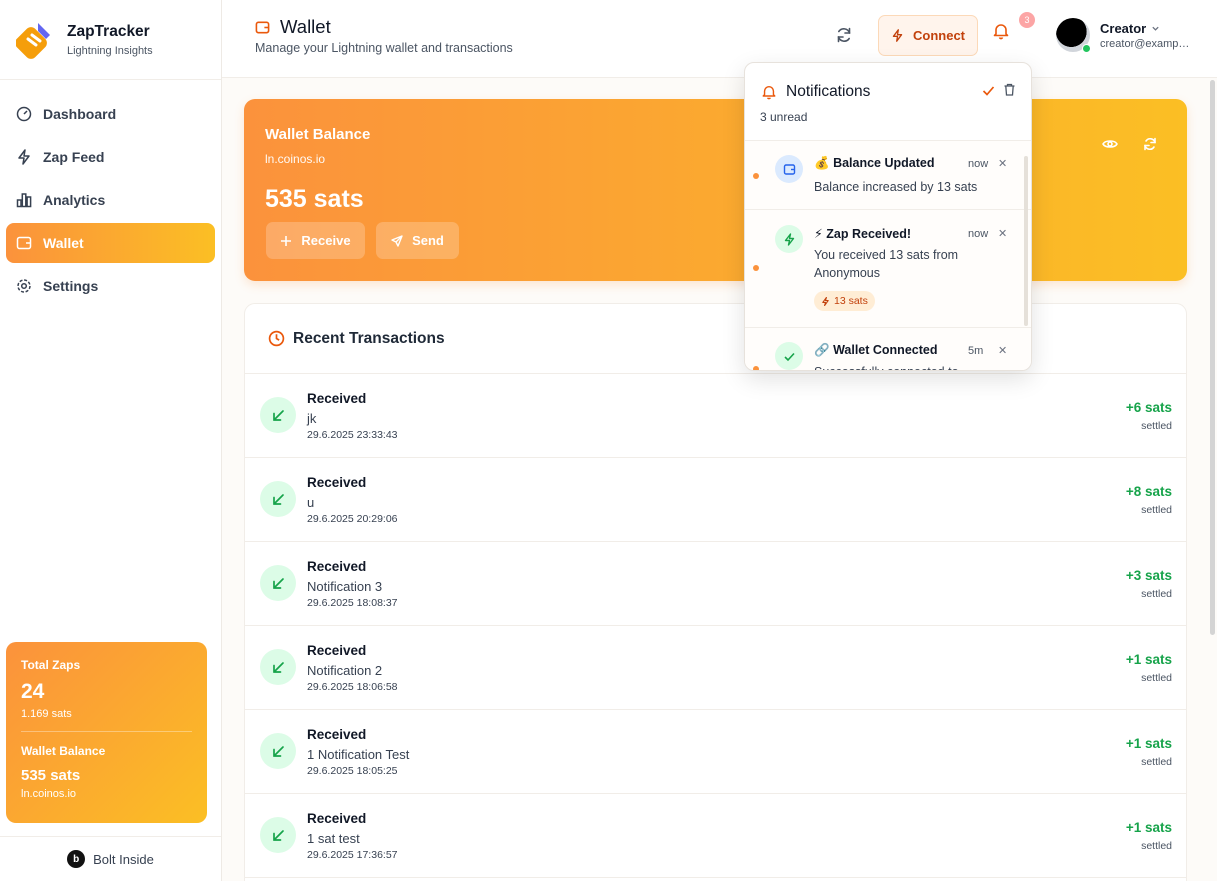 This screenshot has height=881, width=1217. Describe the element at coordinates (939, 35) in the screenshot. I see `connect-label: Connect` at that location.